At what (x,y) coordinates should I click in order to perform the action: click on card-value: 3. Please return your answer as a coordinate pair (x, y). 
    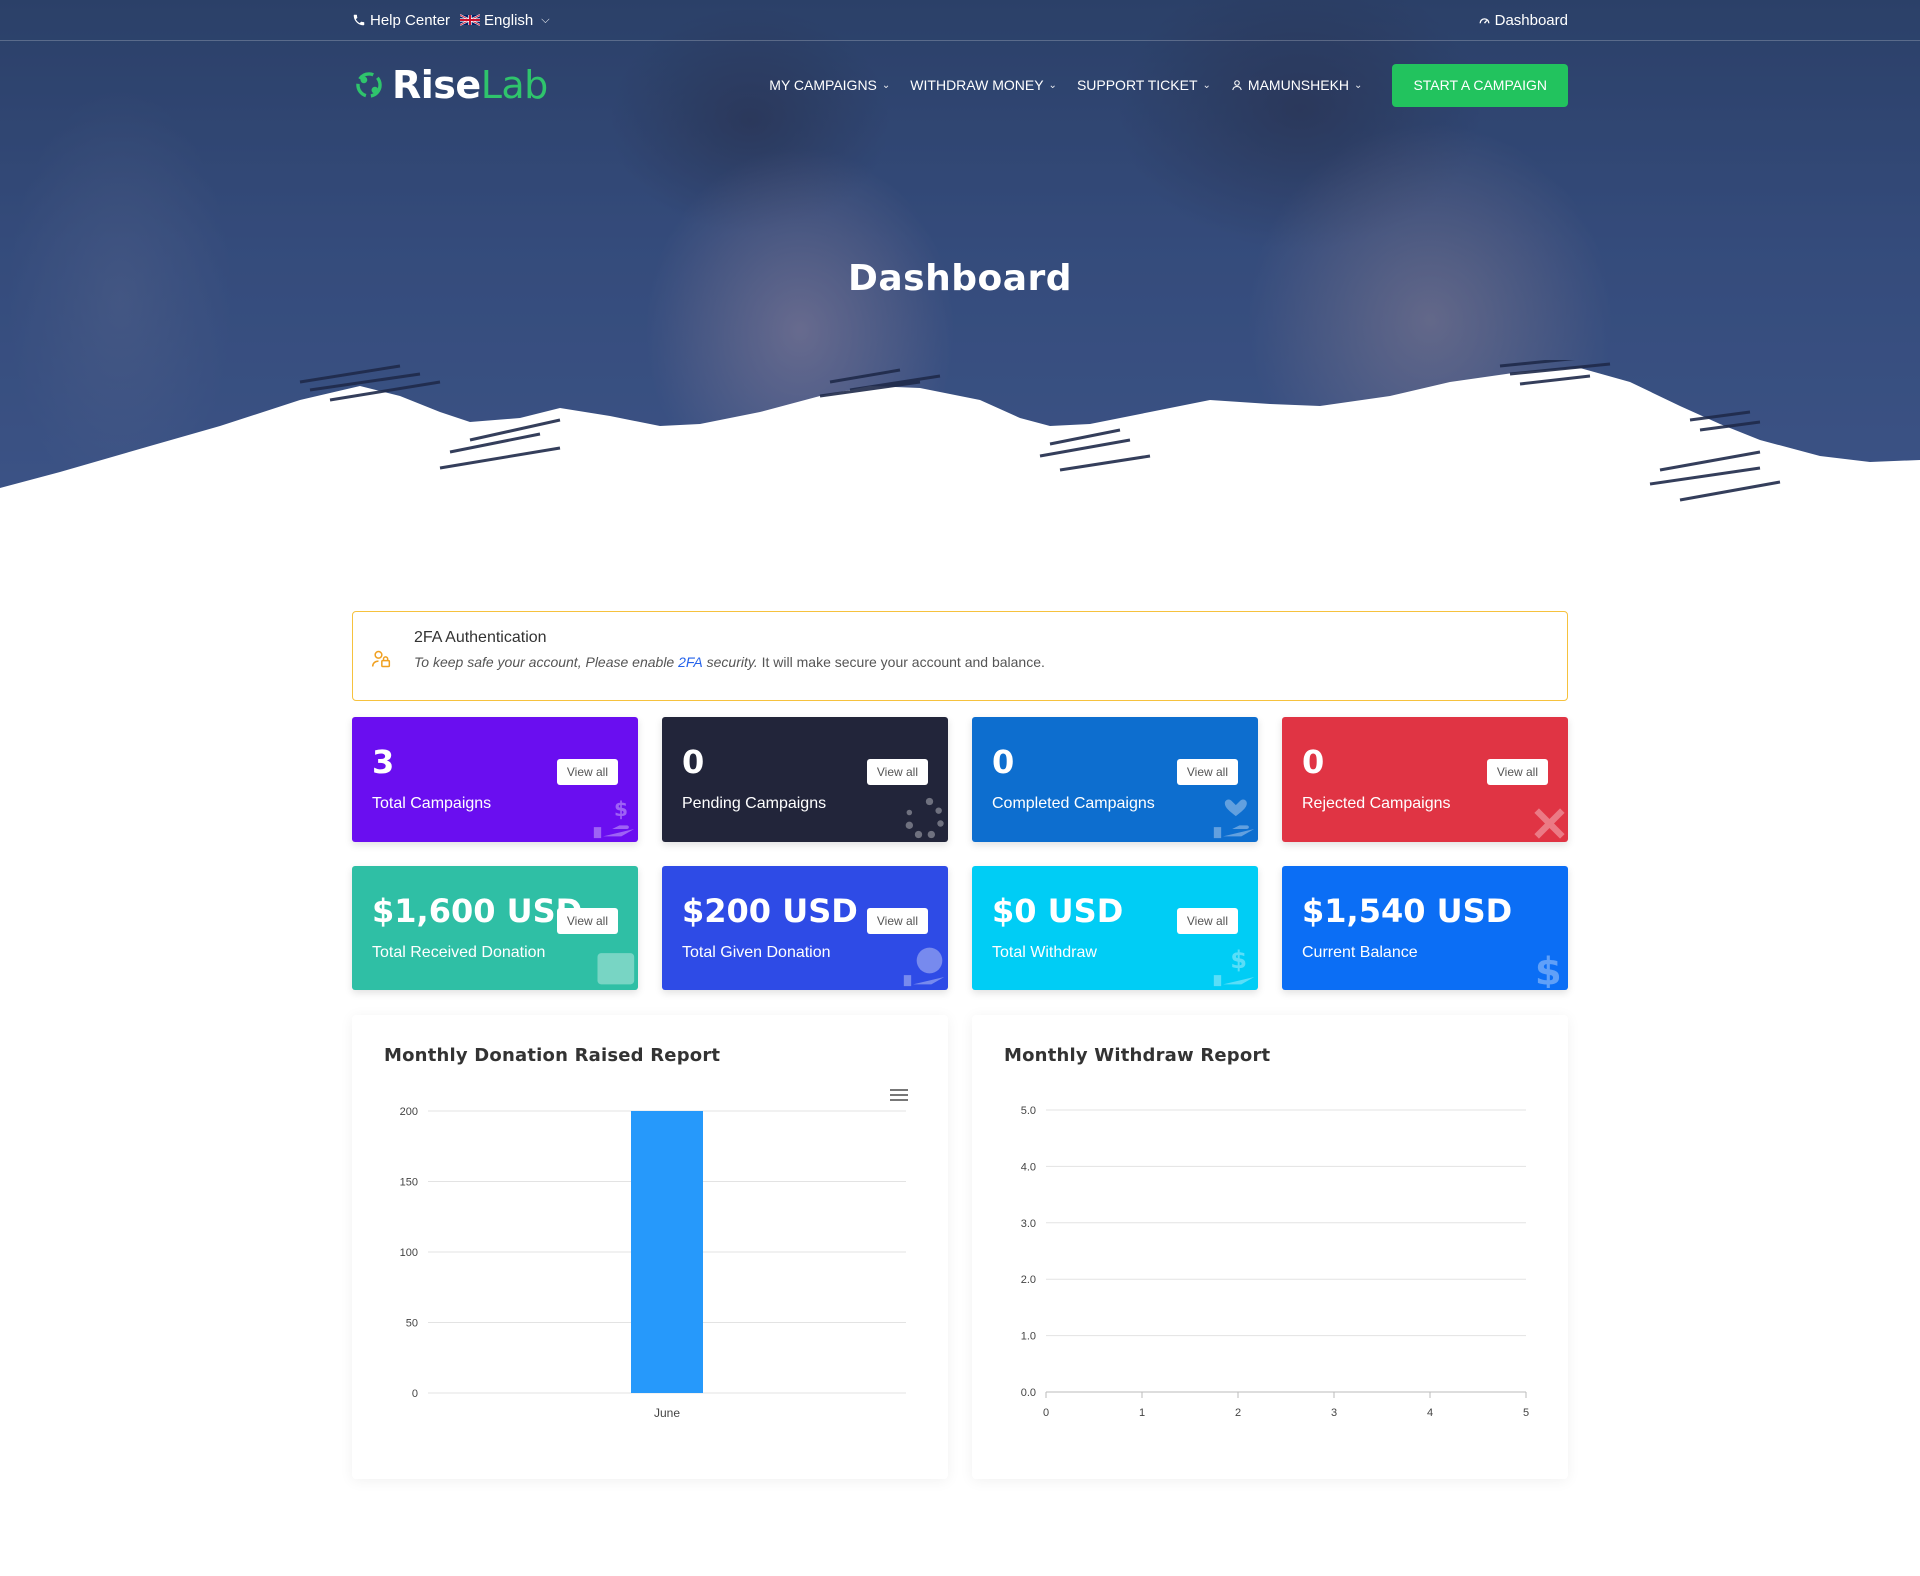
    Looking at the image, I should click on (383, 762).